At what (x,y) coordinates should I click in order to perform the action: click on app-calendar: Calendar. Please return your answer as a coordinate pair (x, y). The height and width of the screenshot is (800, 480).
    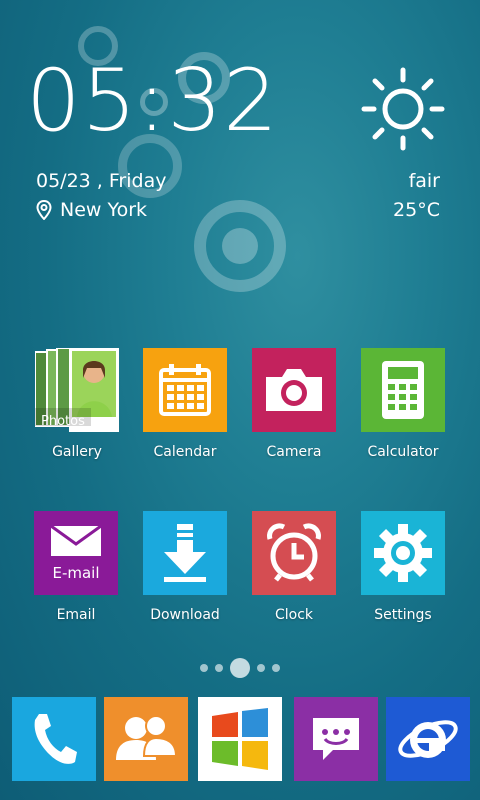
    Looking at the image, I should click on (185, 404).